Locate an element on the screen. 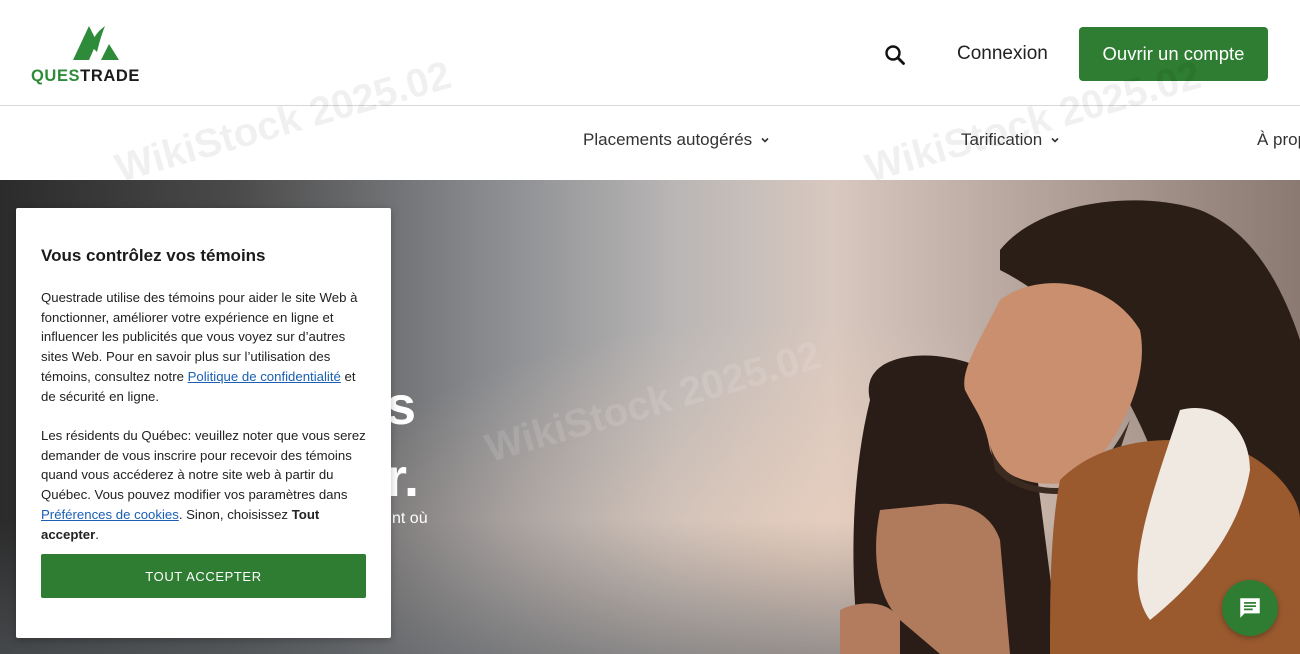  nav-item-pricing: Tarification is located at coordinates (1010, 140).